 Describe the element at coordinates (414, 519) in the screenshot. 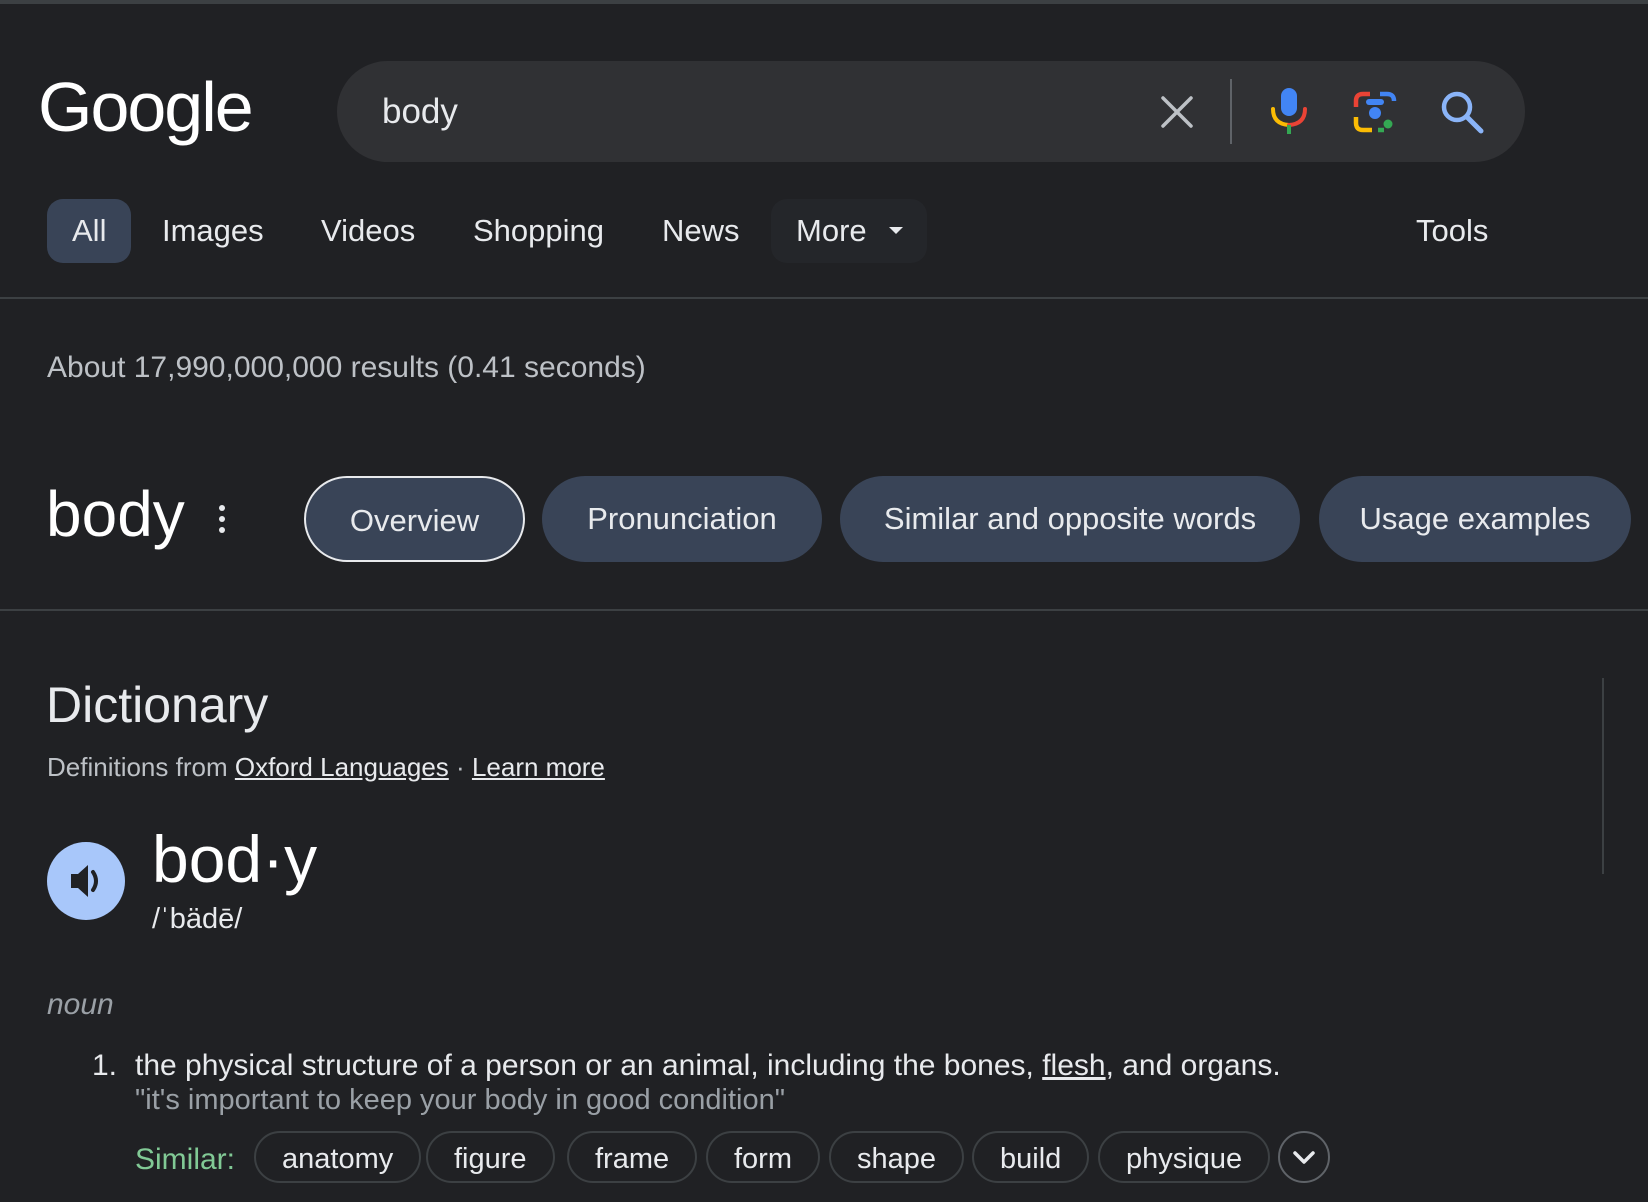

I see `chip-overview: Overview` at that location.